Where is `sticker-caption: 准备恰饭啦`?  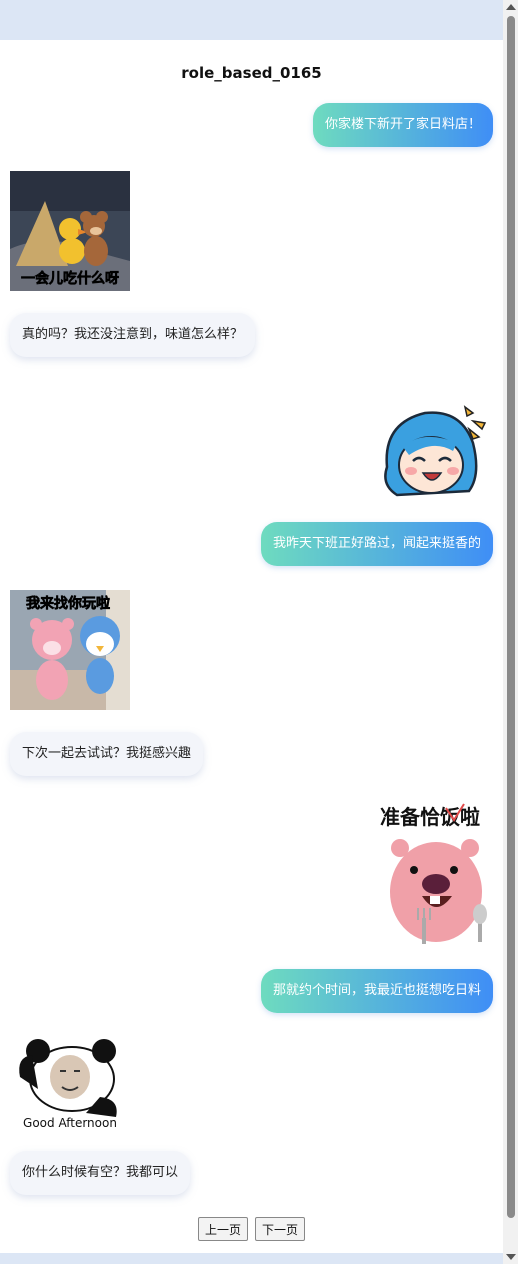
sticker-caption: 准备恰饭啦 is located at coordinates (430, 817).